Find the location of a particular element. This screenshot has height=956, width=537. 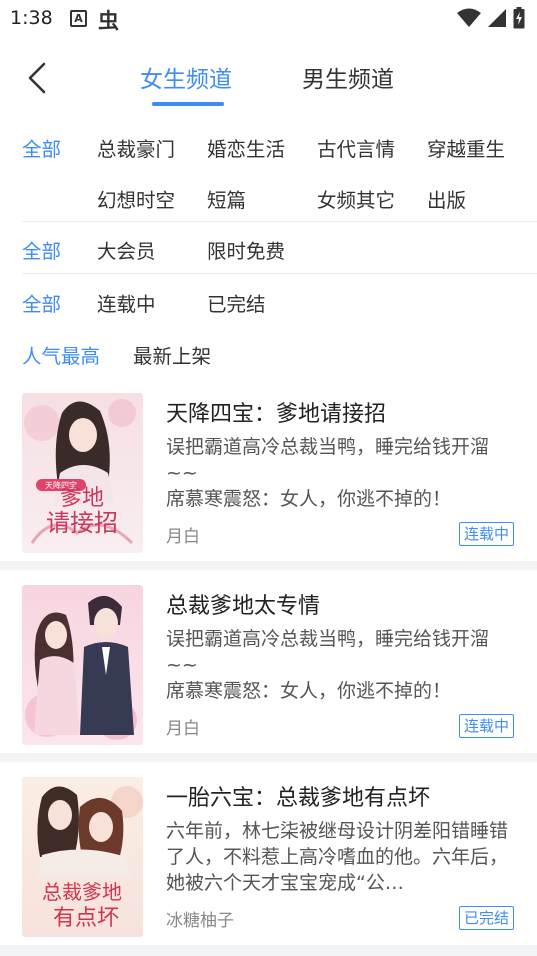

cover-art-image: 天降四宝 爹地 请接招 is located at coordinates (82, 473).